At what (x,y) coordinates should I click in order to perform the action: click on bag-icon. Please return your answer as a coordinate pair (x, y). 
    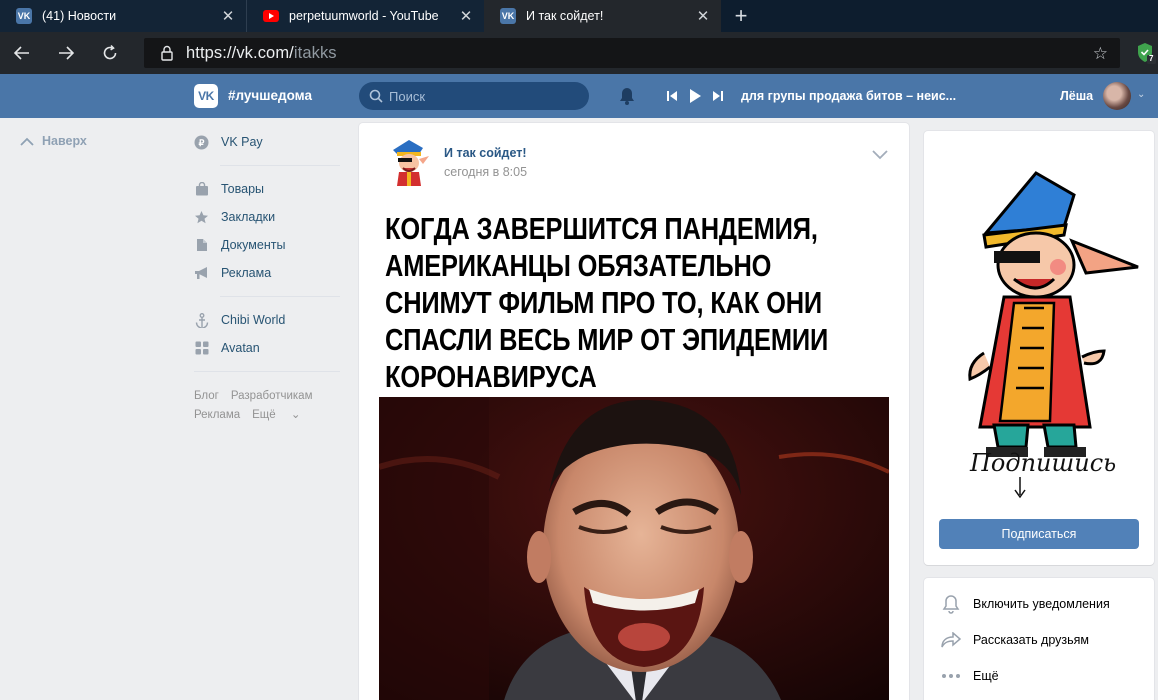
    Looking at the image, I should click on (201, 189).